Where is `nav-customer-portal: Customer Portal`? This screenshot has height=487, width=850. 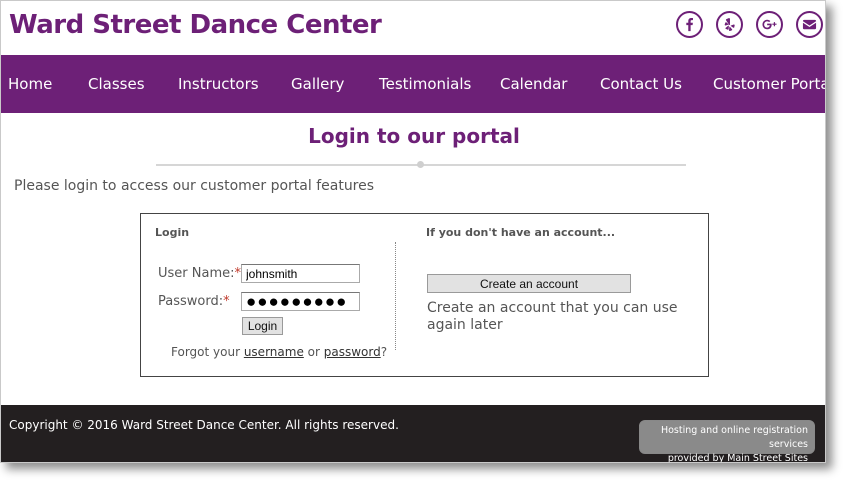
nav-customer-portal: Customer Portal is located at coordinates (769, 84).